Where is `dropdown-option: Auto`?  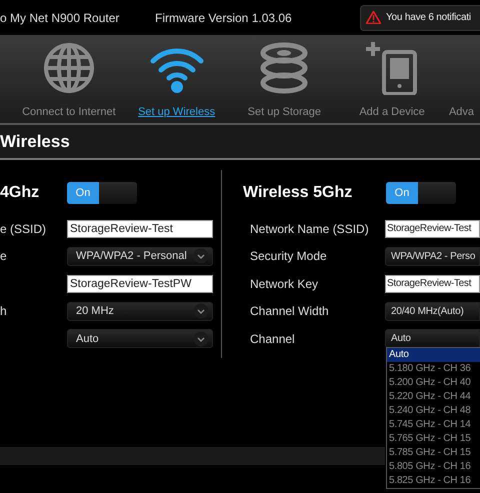
dropdown-option: Auto is located at coordinates (433, 355).